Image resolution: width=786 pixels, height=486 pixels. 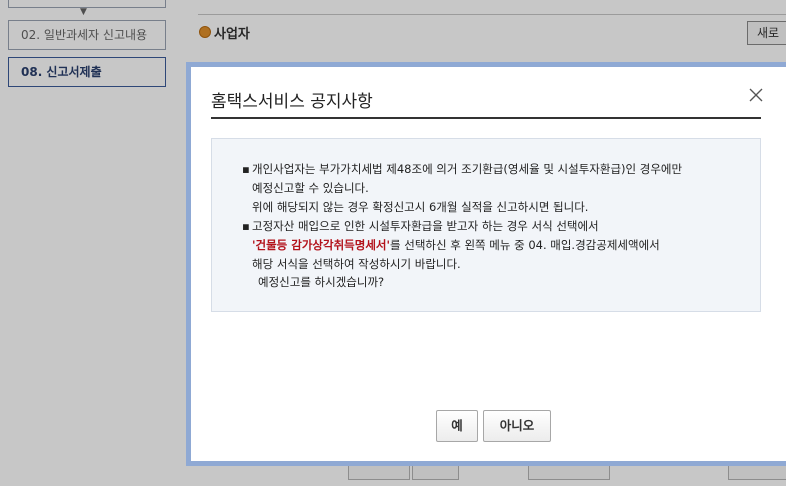 I want to click on notice-text: 해당 서식을 선택하여 작성하시기 바랍니다., so click(x=356, y=264).